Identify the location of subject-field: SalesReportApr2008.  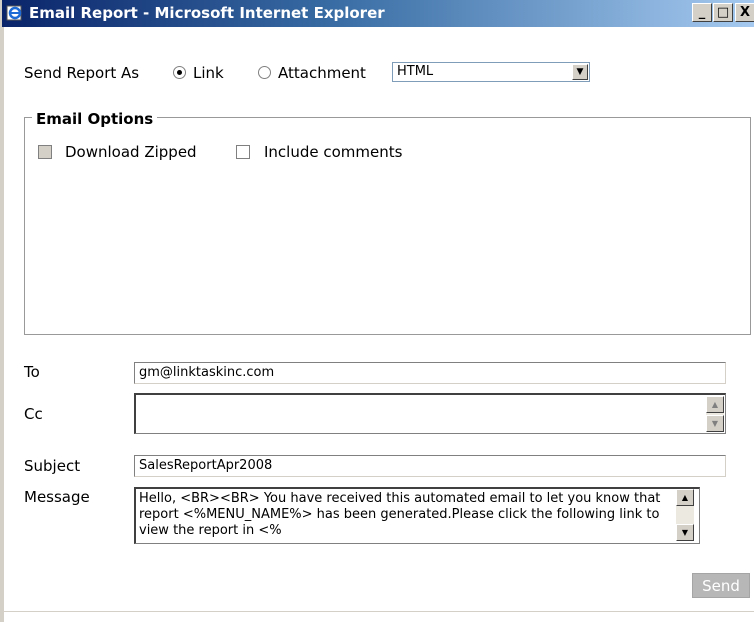
(430, 466).